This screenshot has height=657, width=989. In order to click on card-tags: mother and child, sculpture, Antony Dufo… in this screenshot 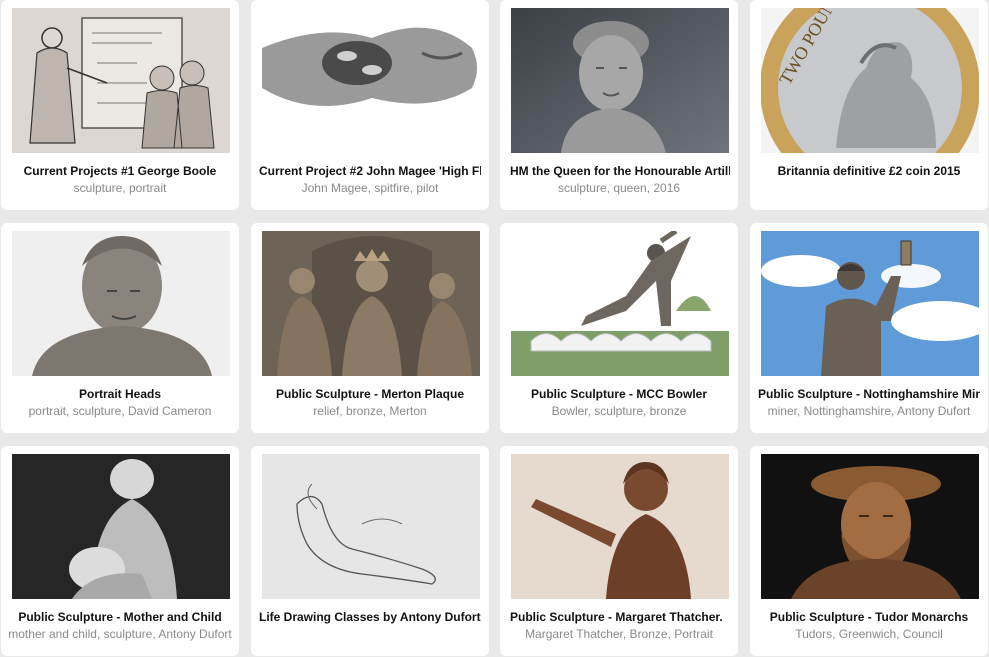, I will do `click(120, 634)`.